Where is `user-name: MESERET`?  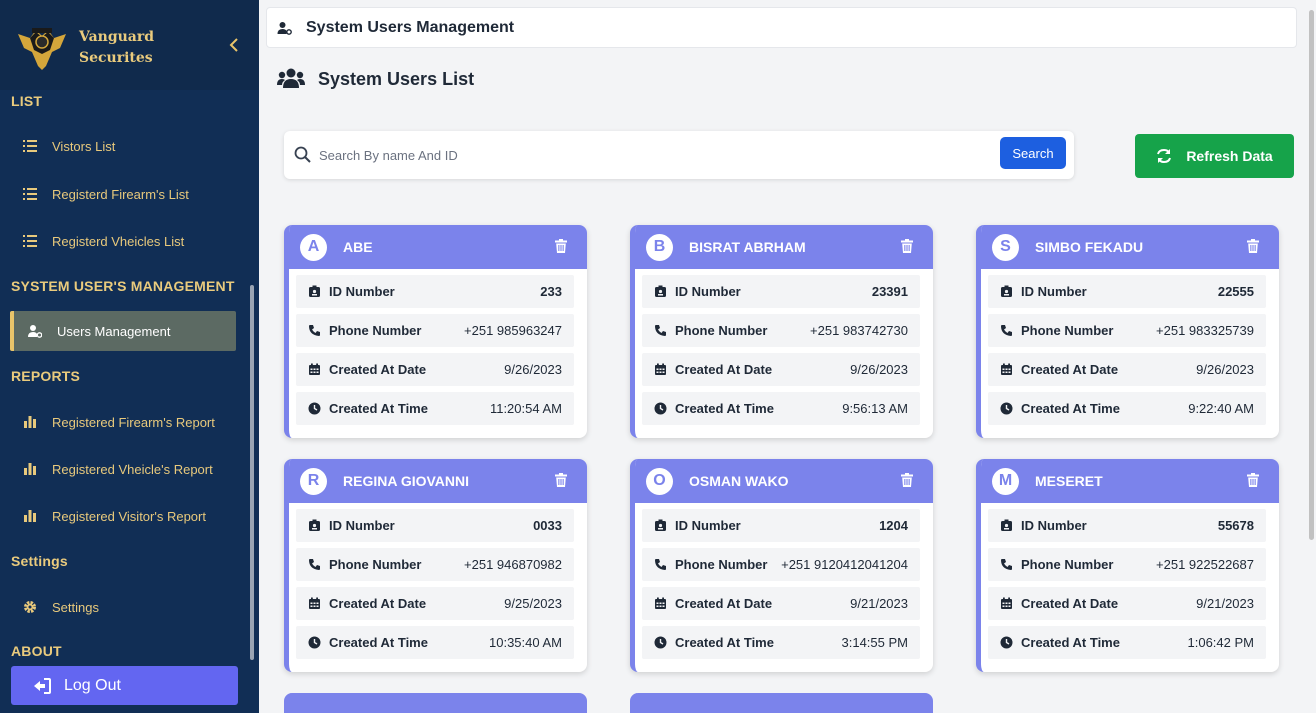 user-name: MESERET is located at coordinates (1069, 481).